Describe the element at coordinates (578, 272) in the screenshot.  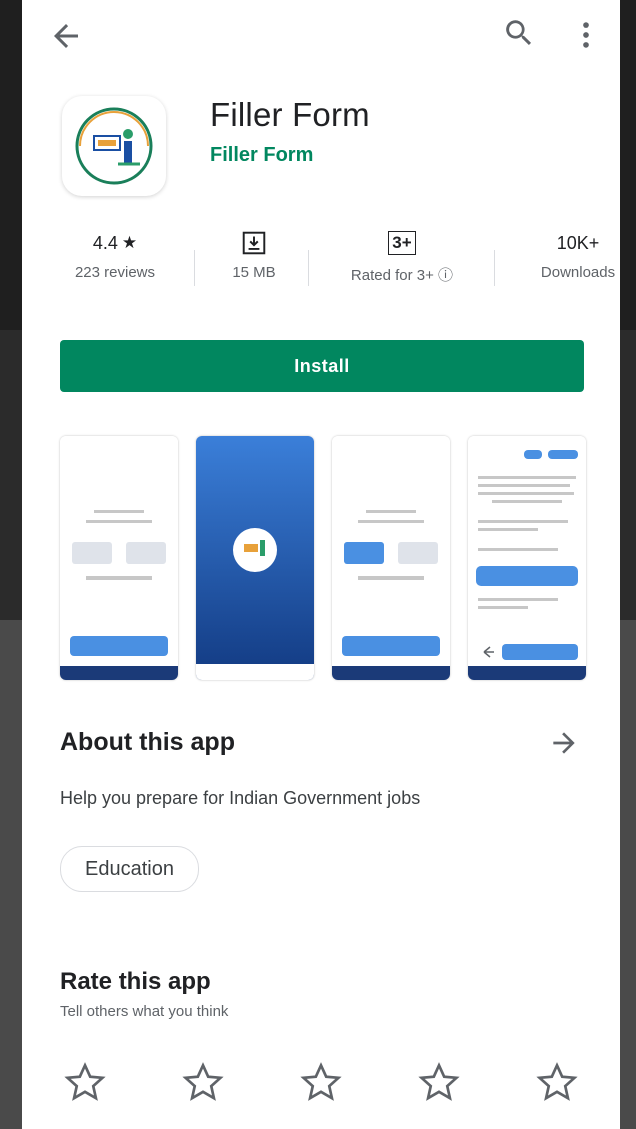
I see `downloads-label: Downloads` at that location.